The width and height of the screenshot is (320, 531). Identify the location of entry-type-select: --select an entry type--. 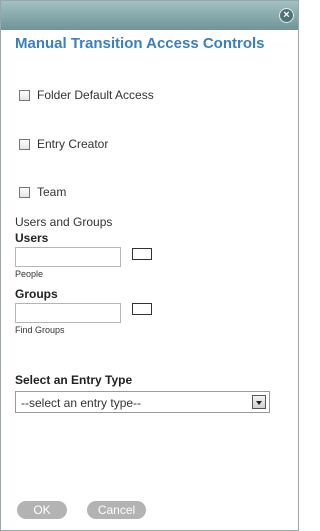
(142, 402).